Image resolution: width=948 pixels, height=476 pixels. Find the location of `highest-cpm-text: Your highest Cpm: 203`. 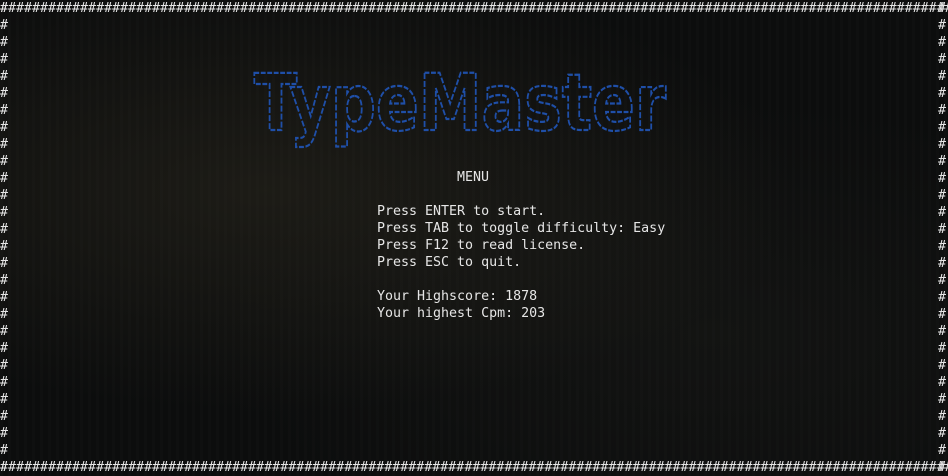

highest-cpm-text: Your highest Cpm: 203 is located at coordinates (461, 313).